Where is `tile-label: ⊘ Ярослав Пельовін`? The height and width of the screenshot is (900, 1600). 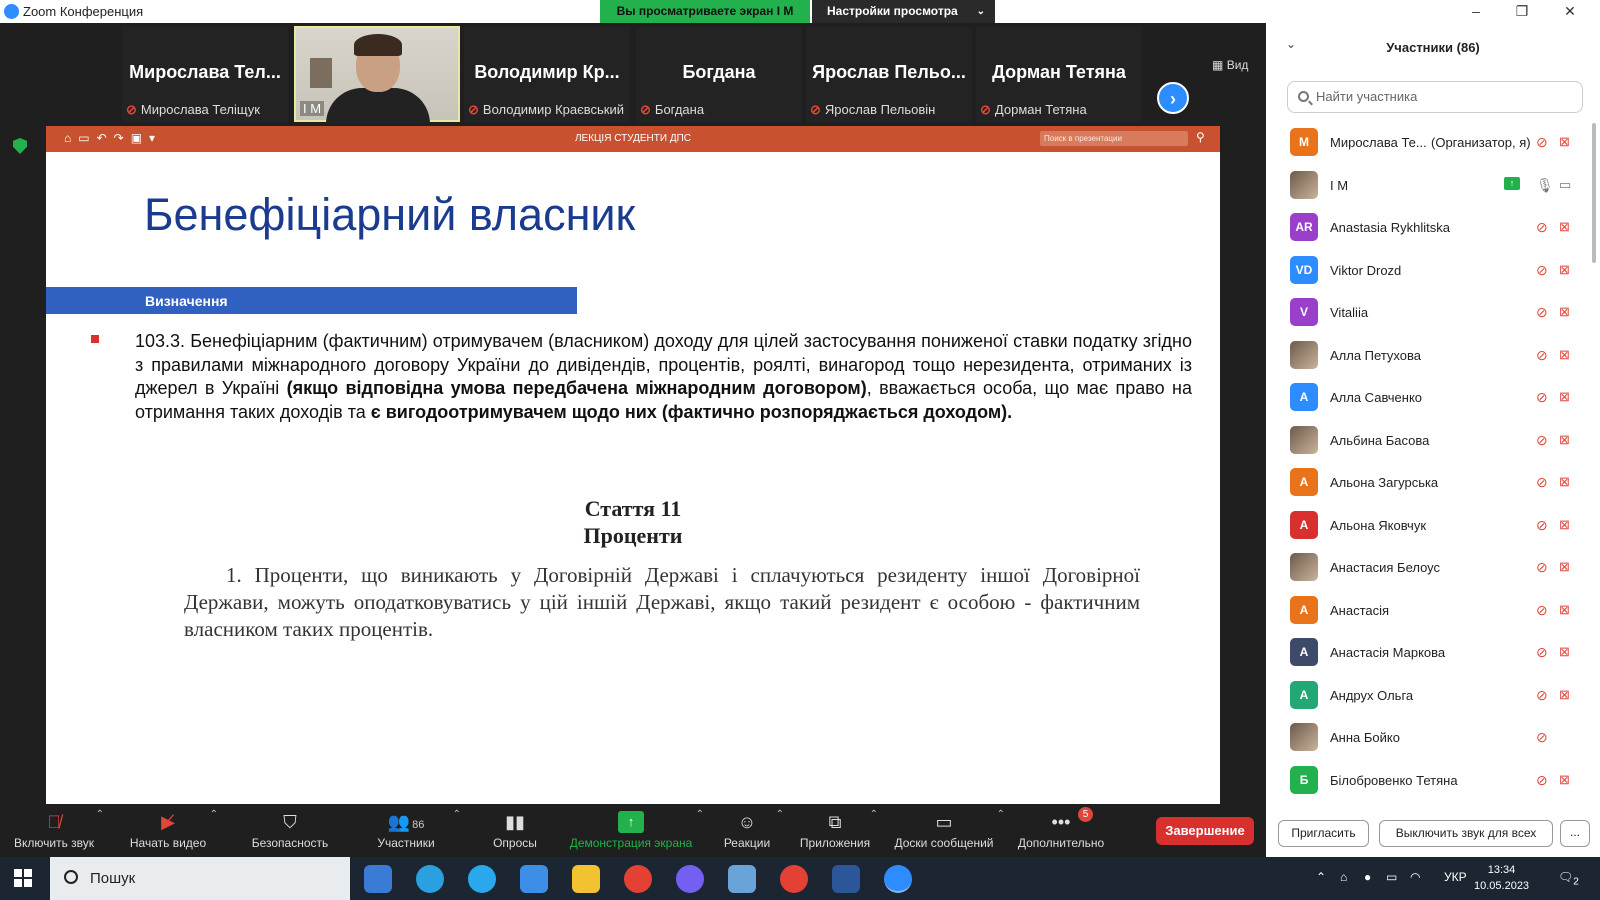 tile-label: ⊘ Ярослав Пельовін is located at coordinates (873, 109).